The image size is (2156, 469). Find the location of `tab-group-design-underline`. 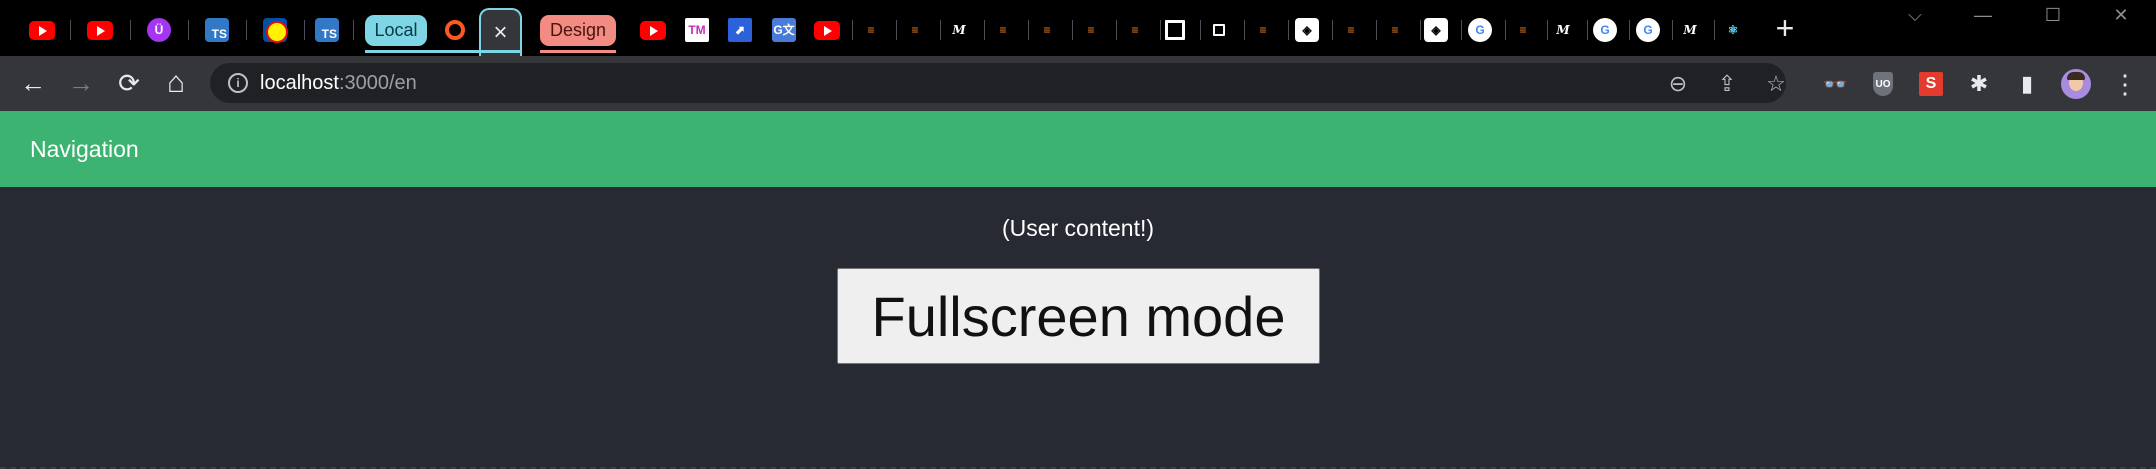

tab-group-design-underline is located at coordinates (578, 51).